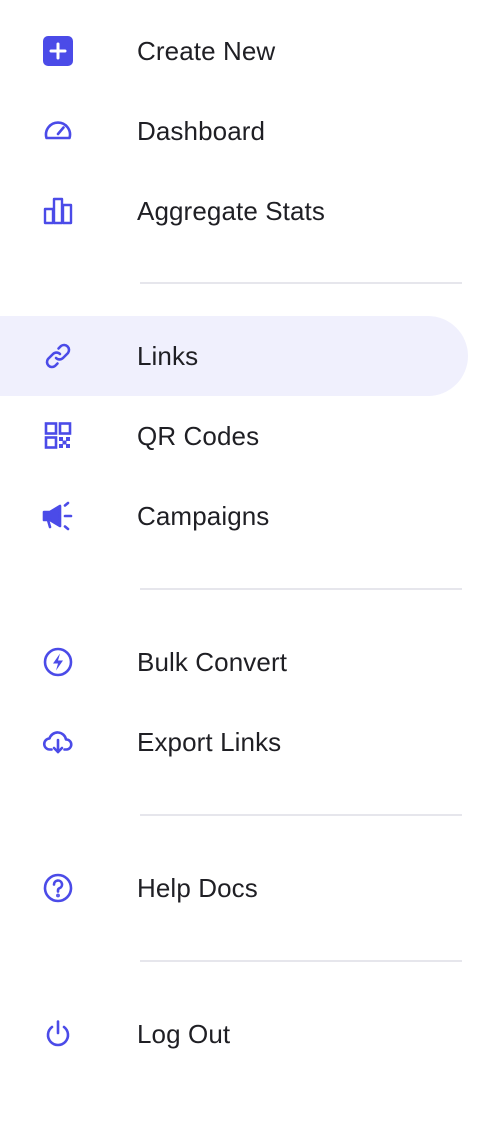  I want to click on sidebar-item-log-out: Log Out, so click(234, 1034).